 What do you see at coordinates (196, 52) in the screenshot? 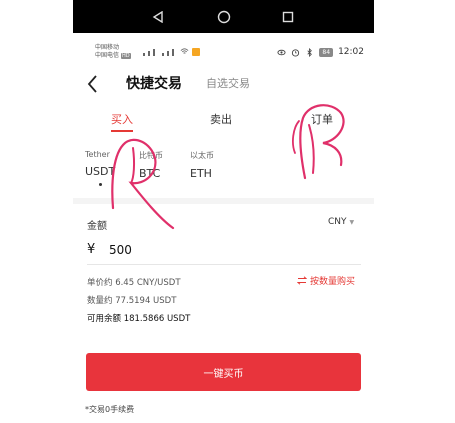
I see `notification-badge-icon` at bounding box center [196, 52].